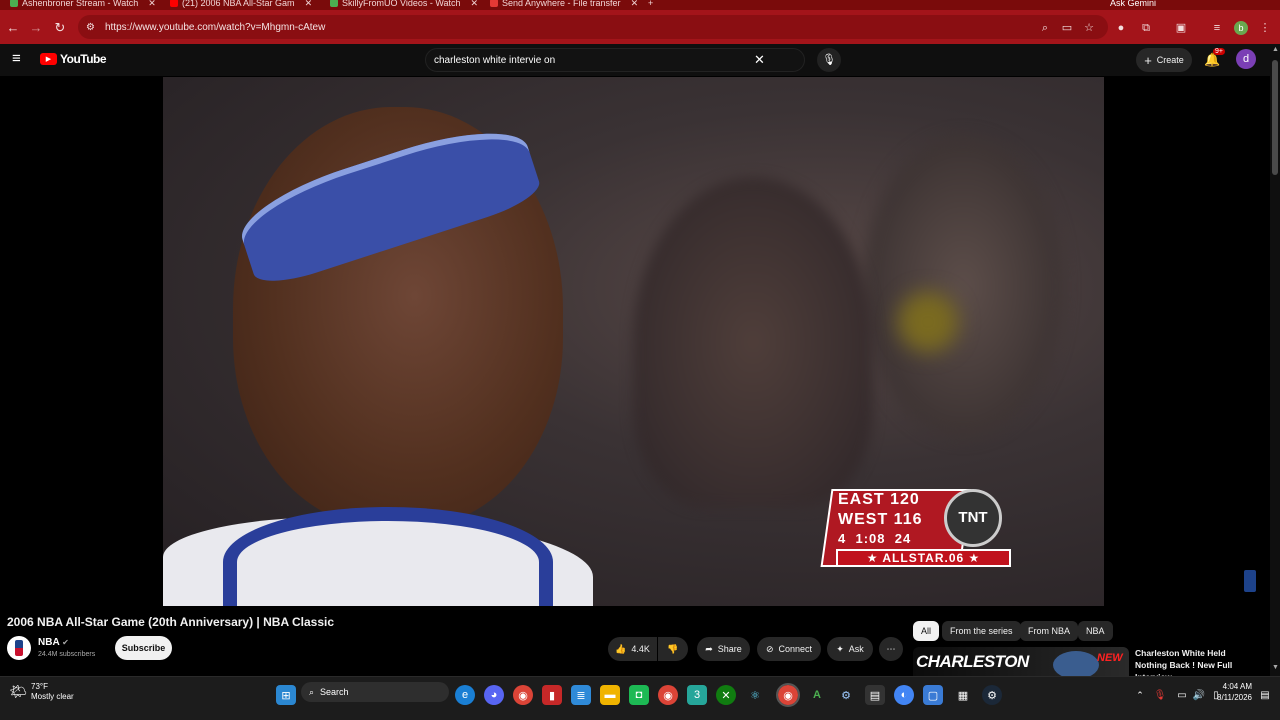 This screenshot has height=720, width=1280. I want to click on chip-all: All, so click(926, 631).